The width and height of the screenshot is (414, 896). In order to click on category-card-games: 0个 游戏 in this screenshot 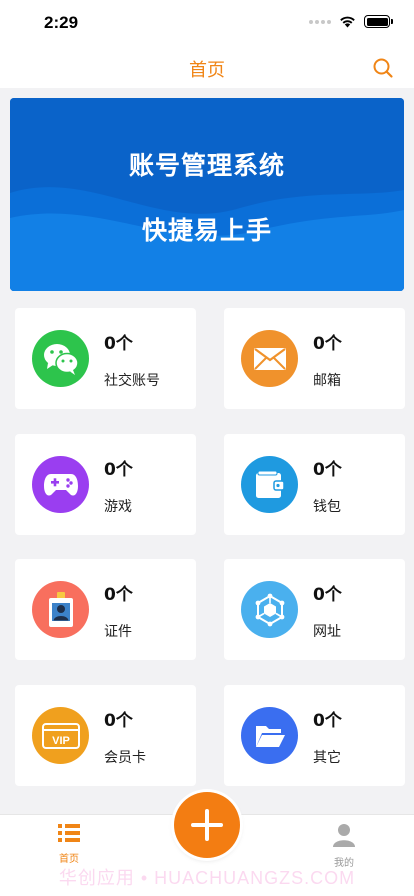, I will do `click(105, 484)`.